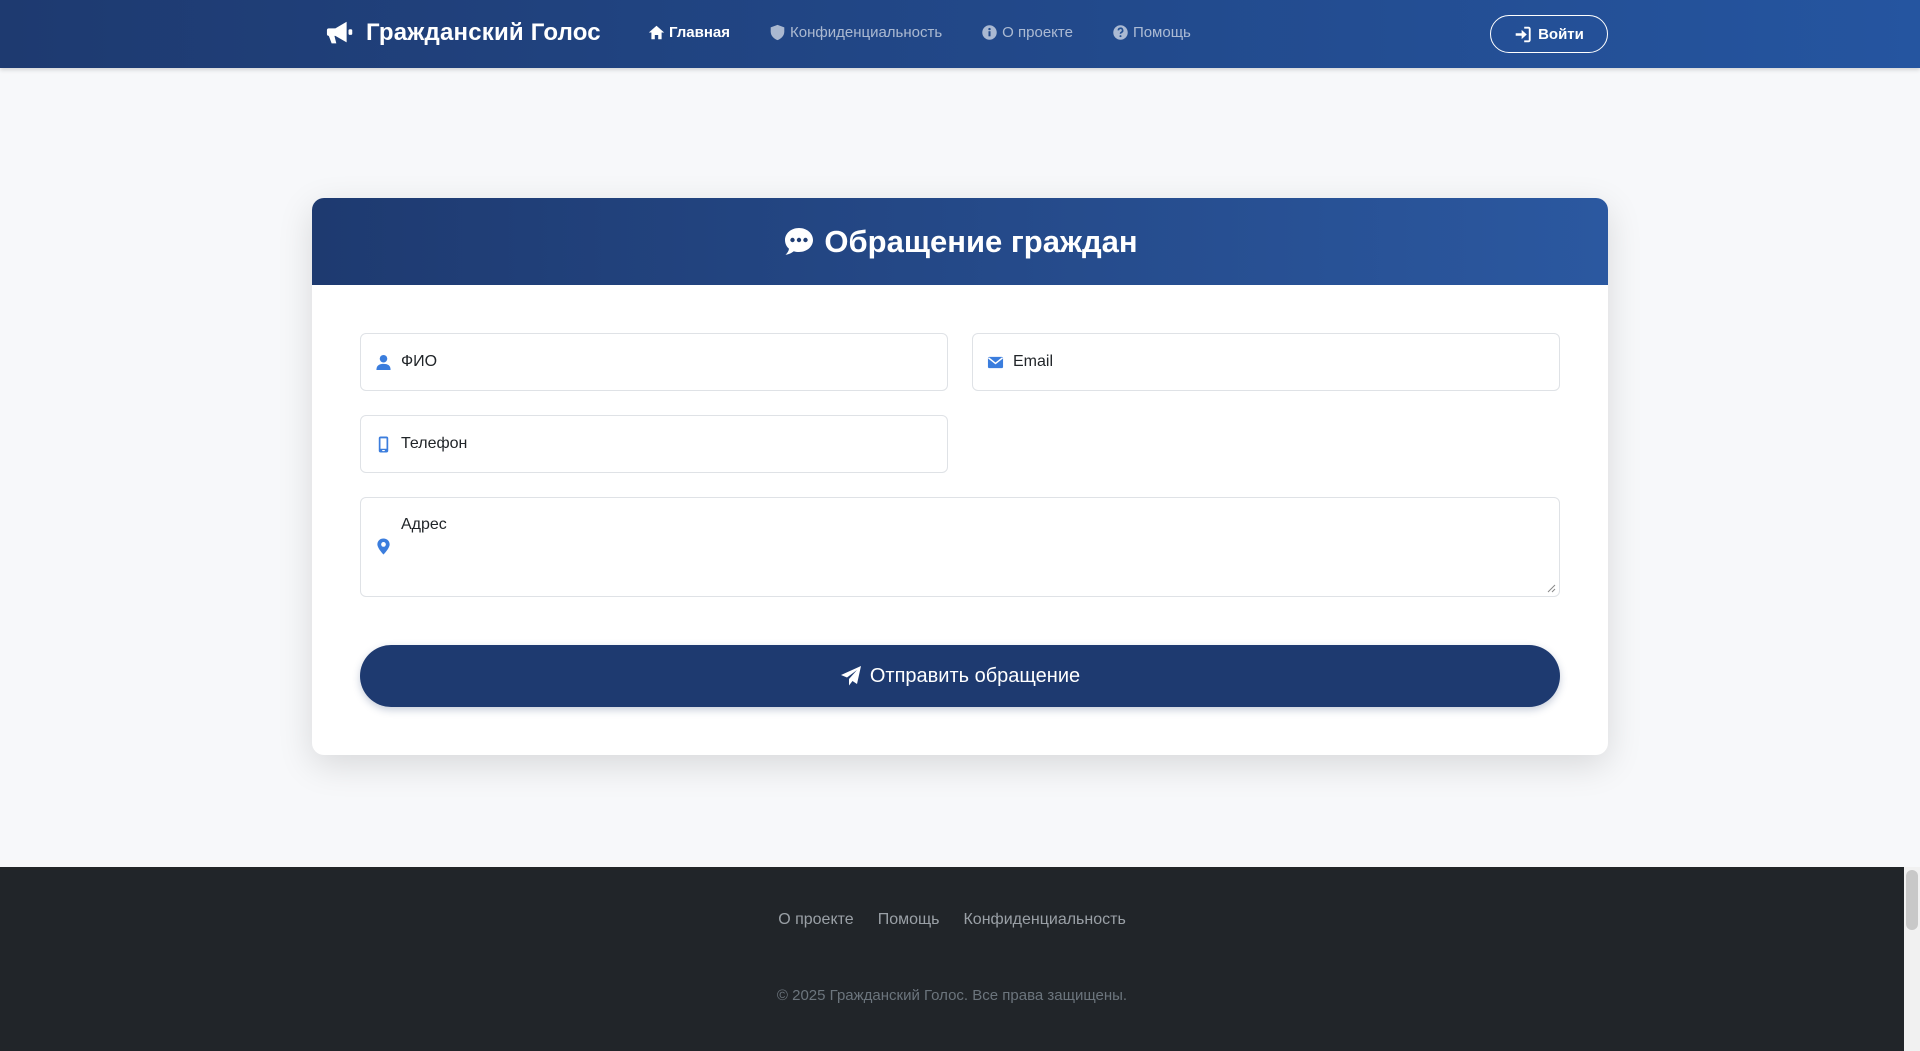  What do you see at coordinates (989, 32) in the screenshot?
I see `info-circle-icon` at bounding box center [989, 32].